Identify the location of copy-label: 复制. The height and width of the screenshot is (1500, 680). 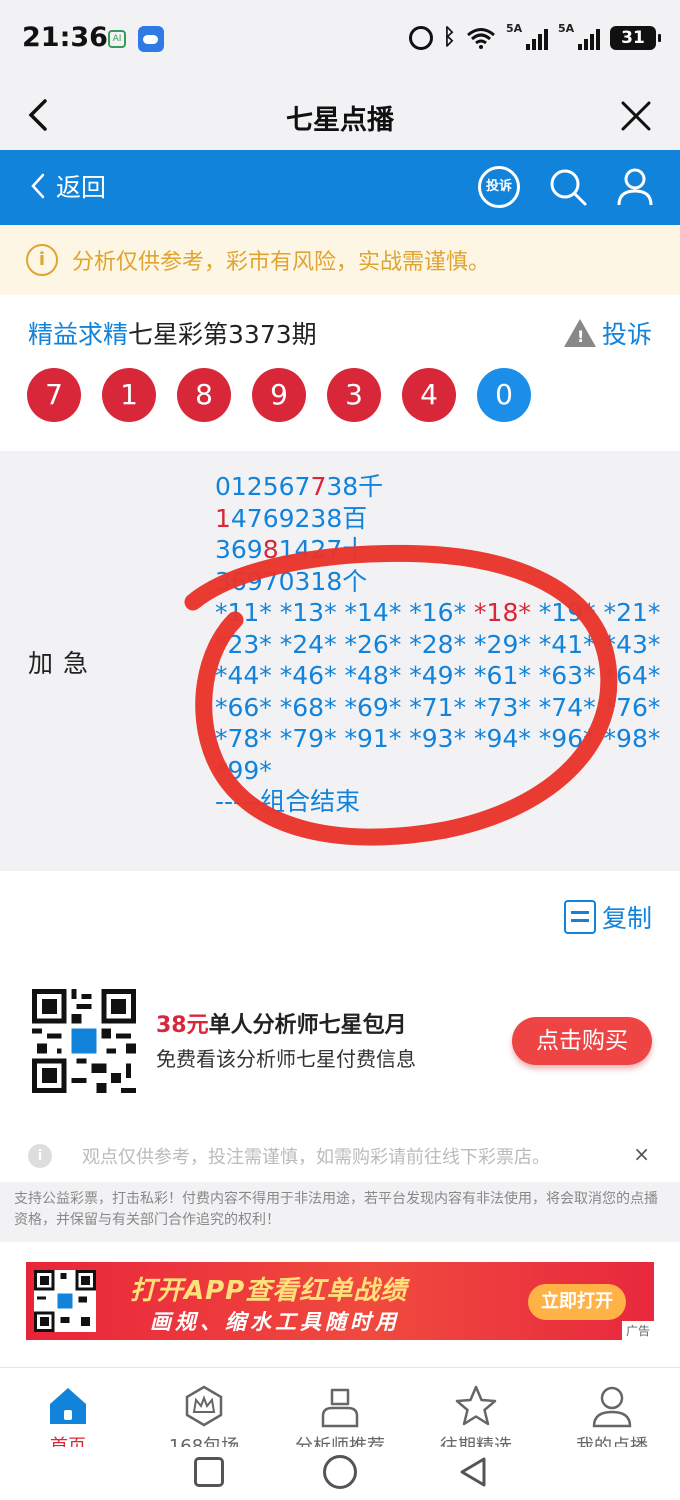
(626, 918).